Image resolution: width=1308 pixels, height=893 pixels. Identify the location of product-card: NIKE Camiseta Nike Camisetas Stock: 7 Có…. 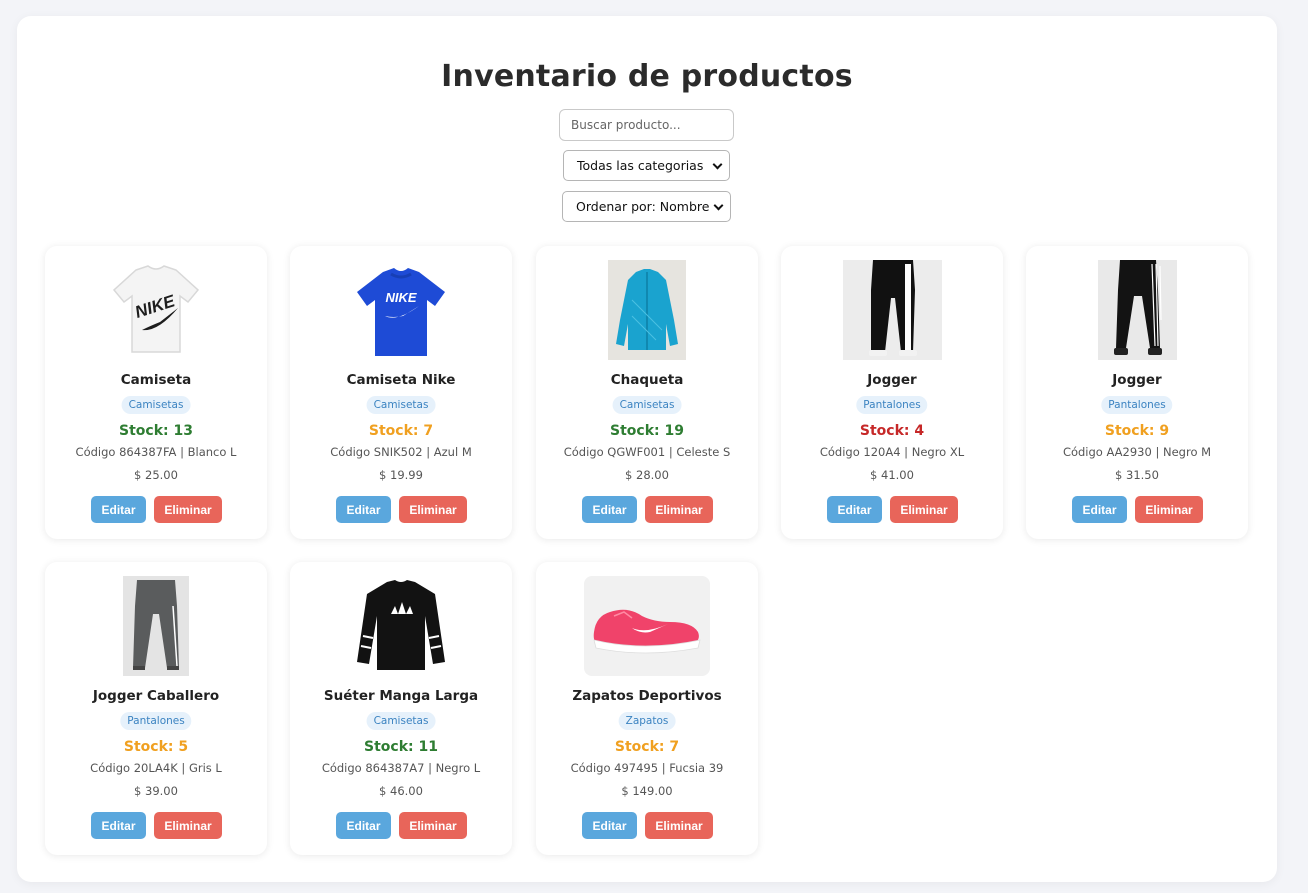
(401, 392).